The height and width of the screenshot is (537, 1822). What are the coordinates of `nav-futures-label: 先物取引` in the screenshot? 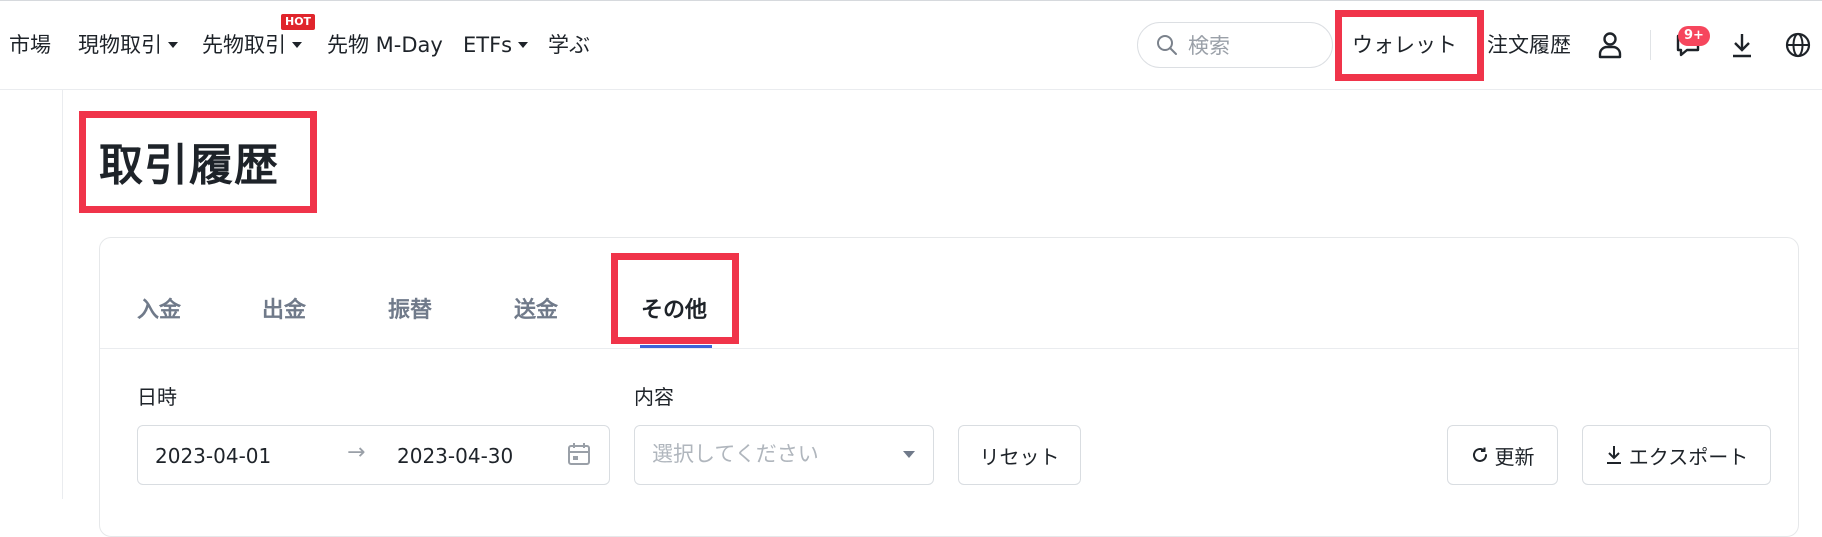 It's located at (244, 45).